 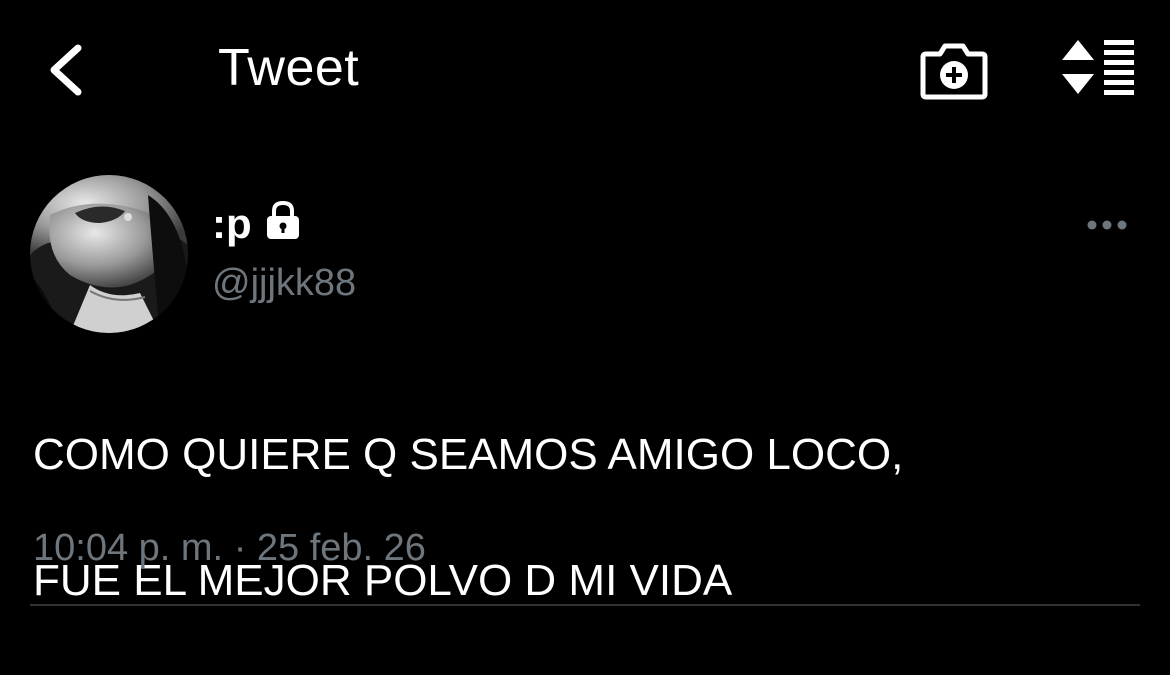 I want to click on sort-list-icon, so click(x=1098, y=67).